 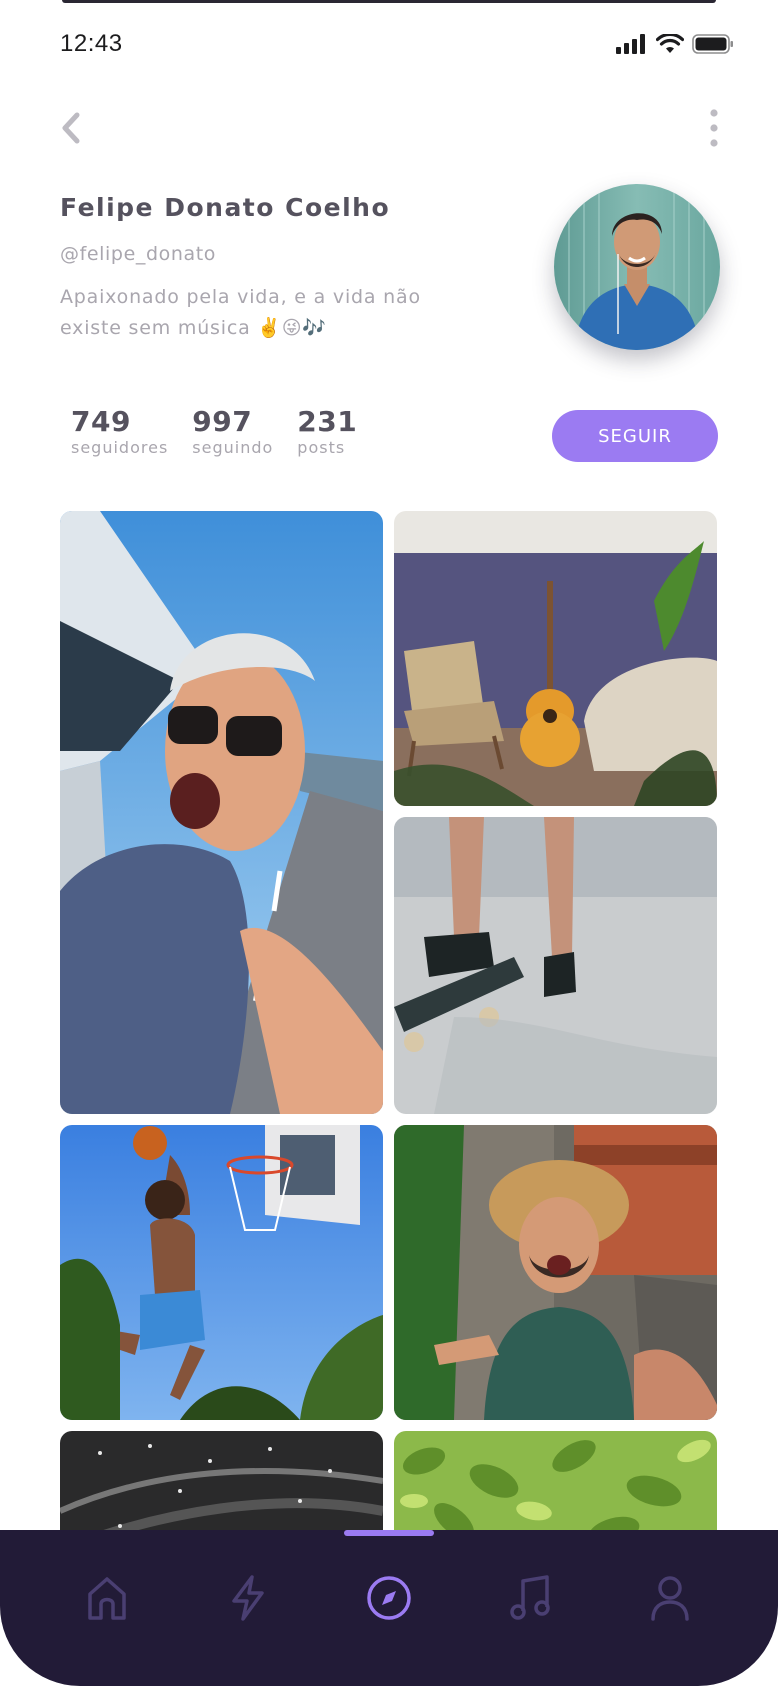 I want to click on photo-selfie-car-window, so click(x=221, y=812).